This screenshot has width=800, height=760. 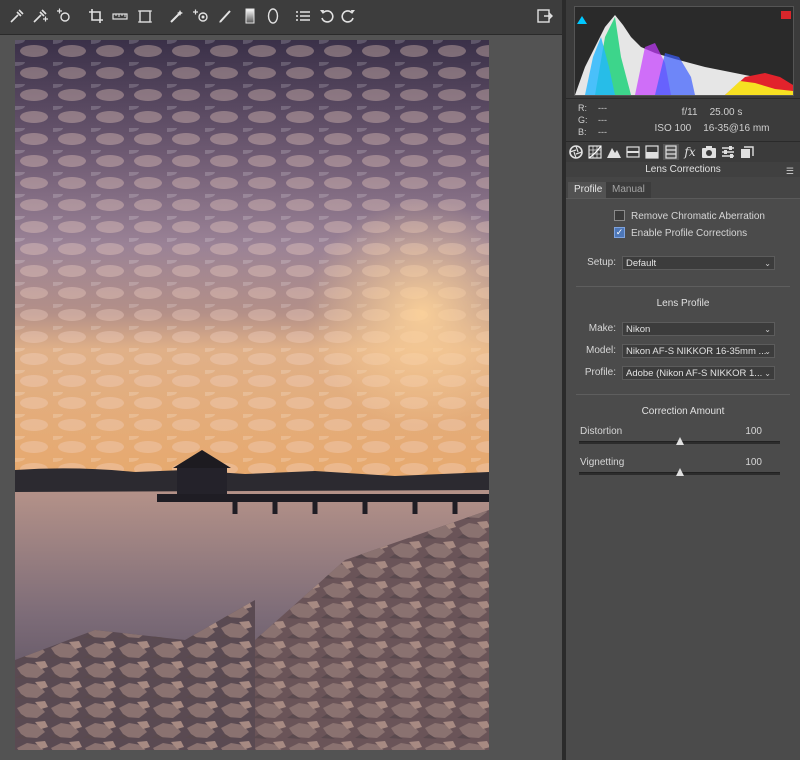 What do you see at coordinates (348, 16) in the screenshot?
I see `rotate-right-icon` at bounding box center [348, 16].